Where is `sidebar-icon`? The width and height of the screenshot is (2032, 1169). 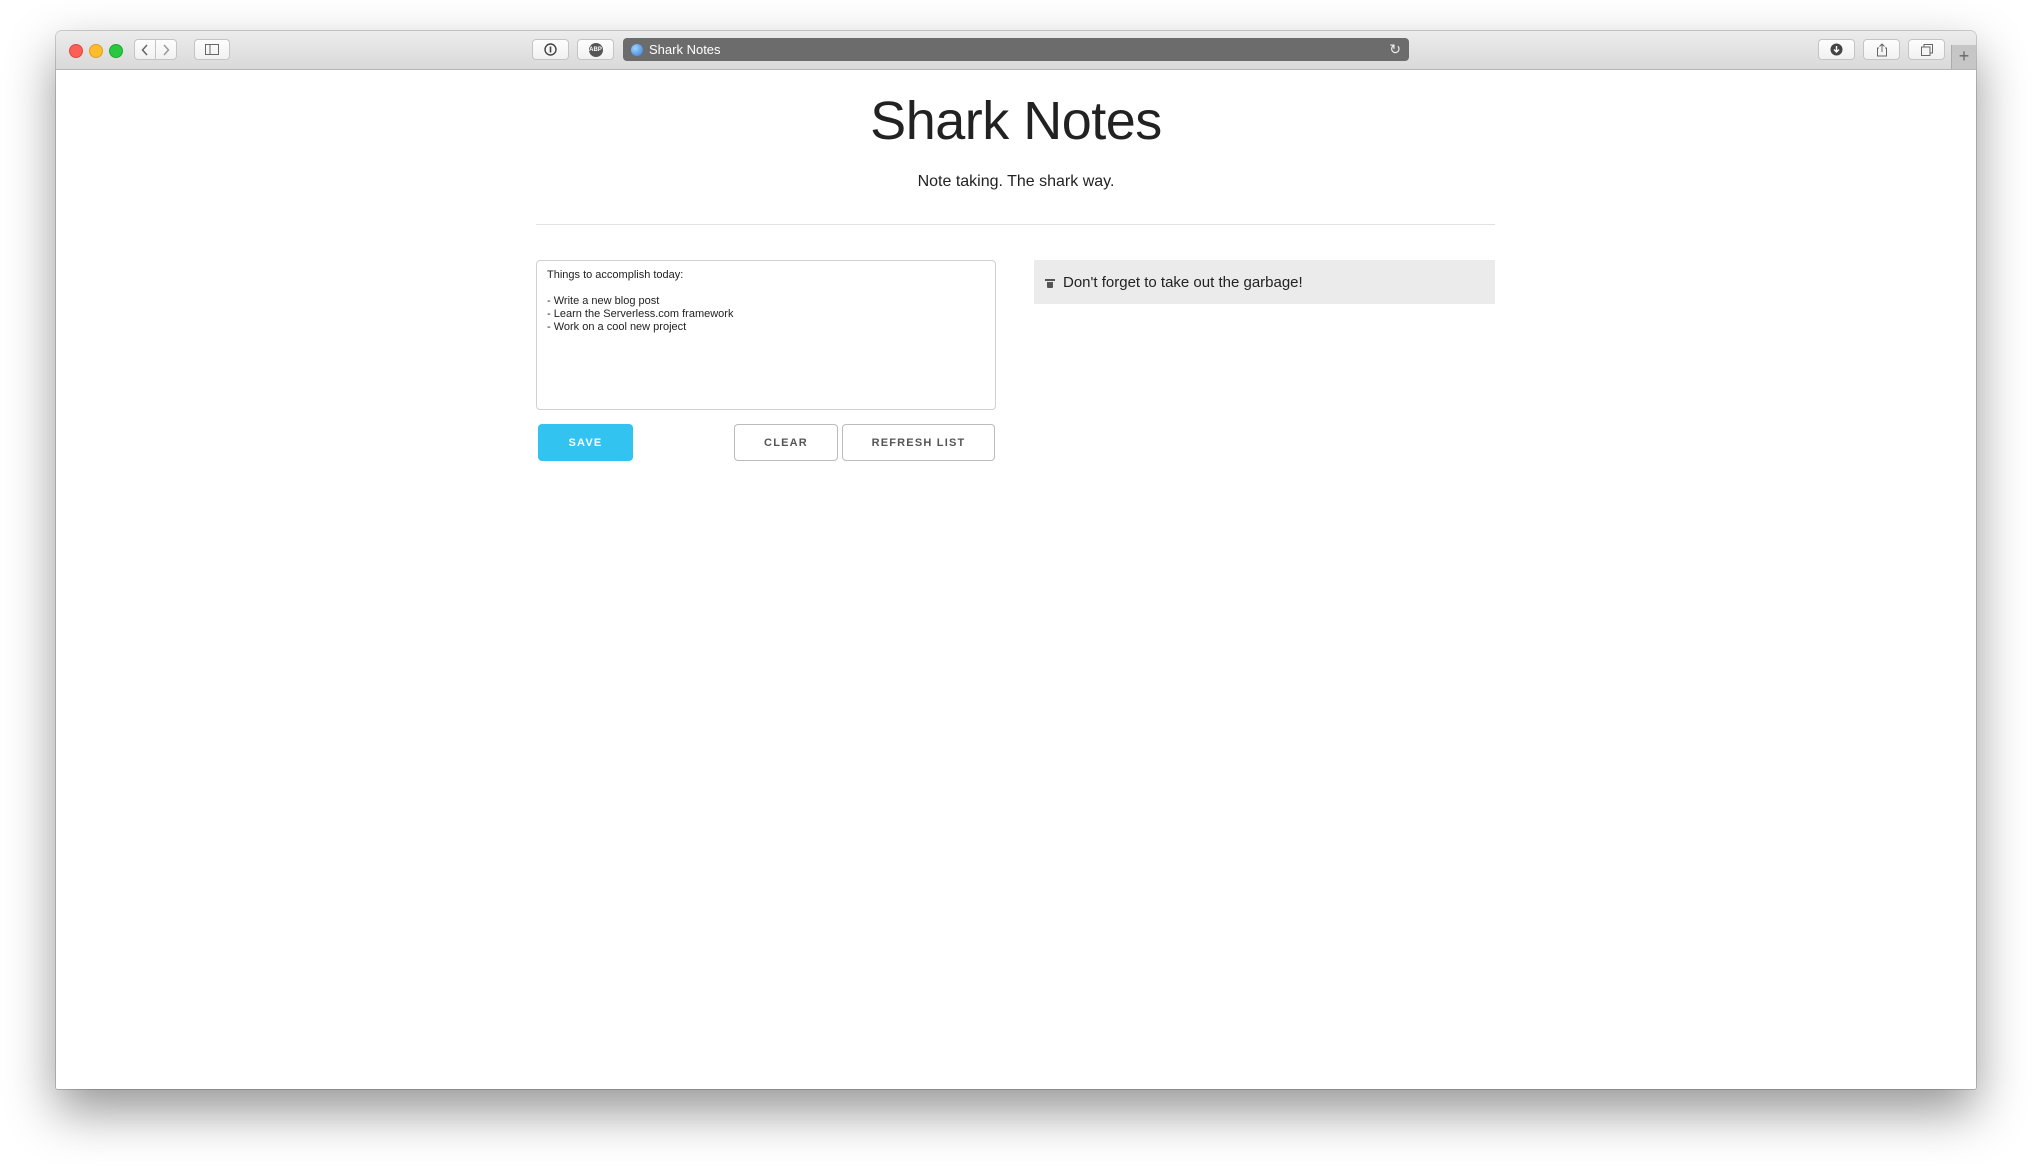 sidebar-icon is located at coordinates (212, 49).